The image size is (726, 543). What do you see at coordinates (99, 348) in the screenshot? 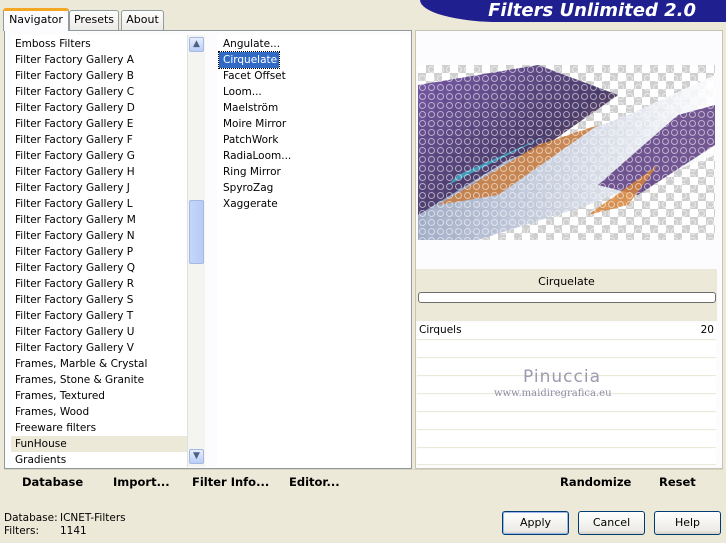
I see `category-item: Filter Factory Gallery V` at bounding box center [99, 348].